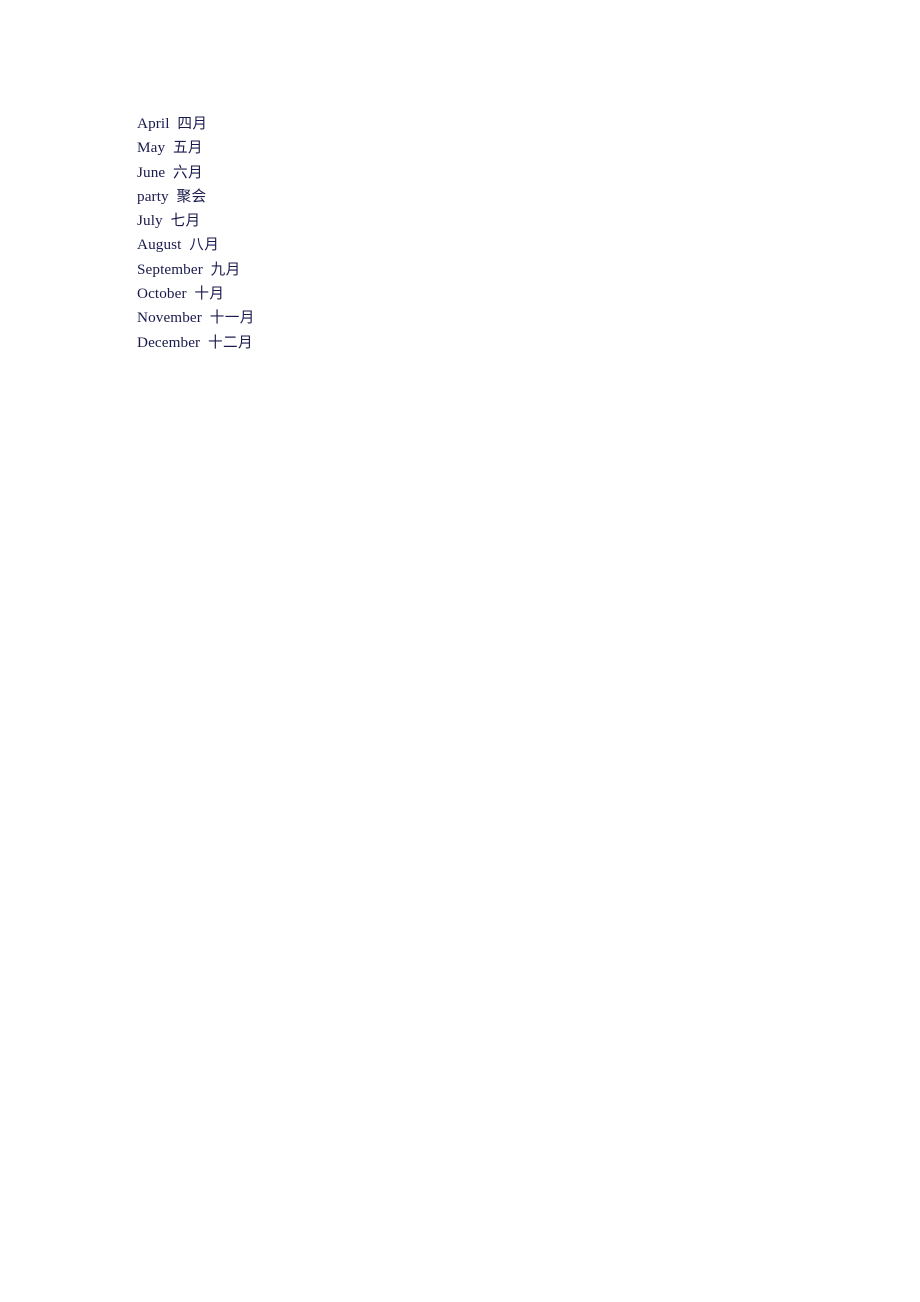 This screenshot has height=1302, width=920. What do you see at coordinates (225, 269) in the screenshot?
I see `vocabulary-term-chinese: 九月` at bounding box center [225, 269].